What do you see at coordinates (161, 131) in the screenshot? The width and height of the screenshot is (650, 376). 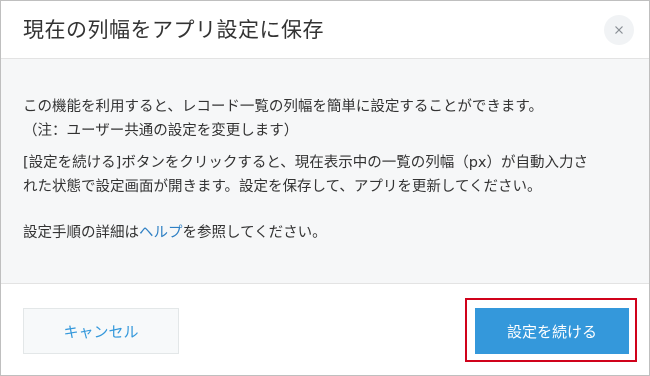 I see `note-line: （注：ユーザー共通の設定を変更します）` at bounding box center [161, 131].